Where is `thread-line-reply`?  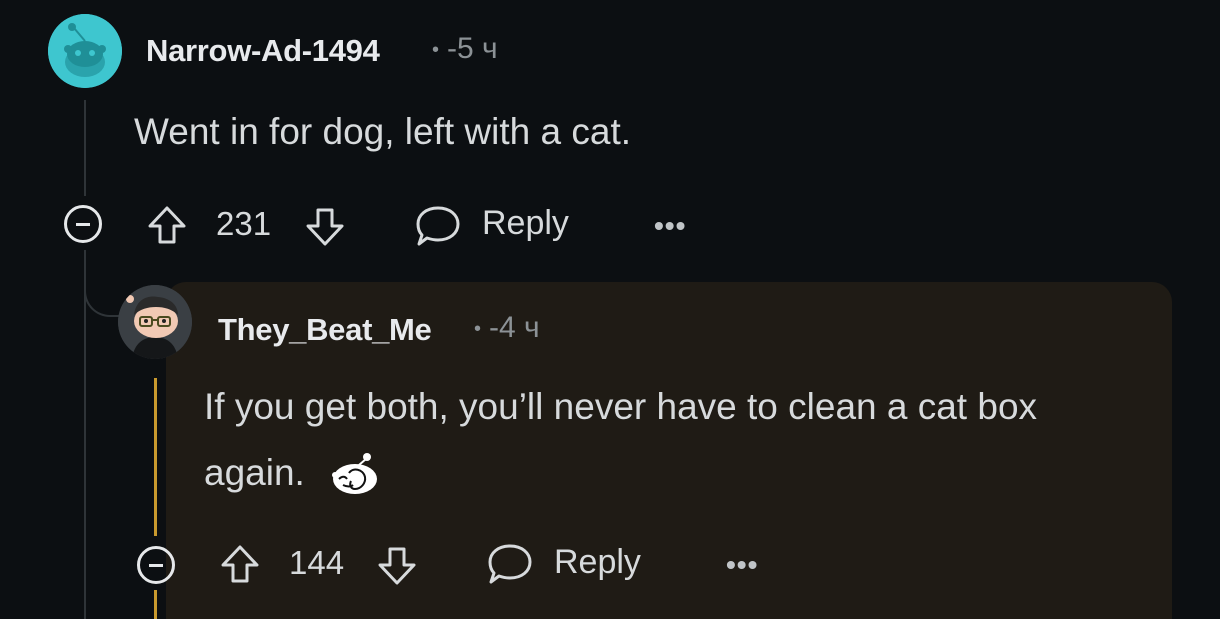 thread-line-reply is located at coordinates (155, 457).